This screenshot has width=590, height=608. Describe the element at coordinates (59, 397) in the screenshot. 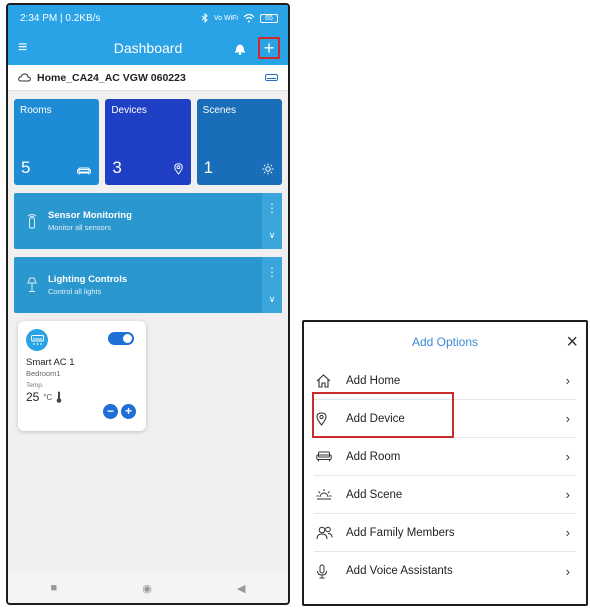

I see `thermometer-icon` at that location.